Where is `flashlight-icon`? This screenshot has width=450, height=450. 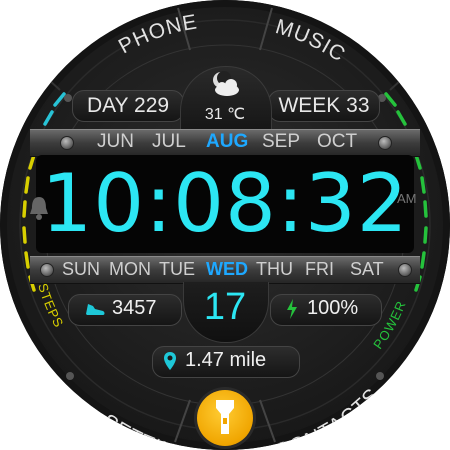
flashlight-icon is located at coordinates (225, 417).